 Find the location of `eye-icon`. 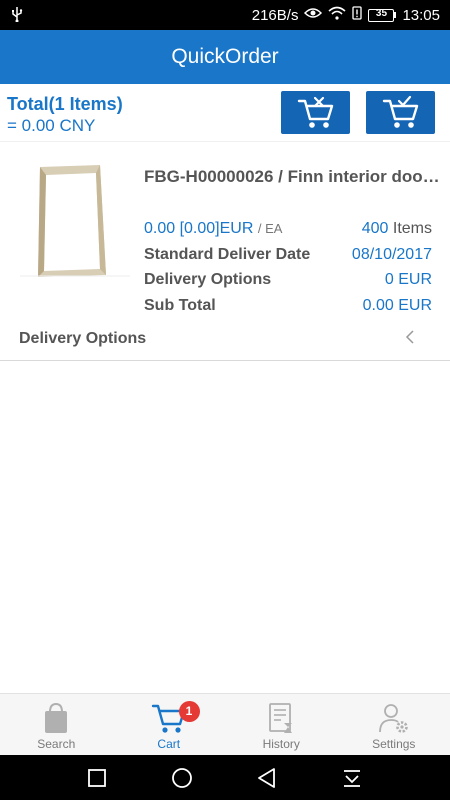

eye-icon is located at coordinates (313, 15).